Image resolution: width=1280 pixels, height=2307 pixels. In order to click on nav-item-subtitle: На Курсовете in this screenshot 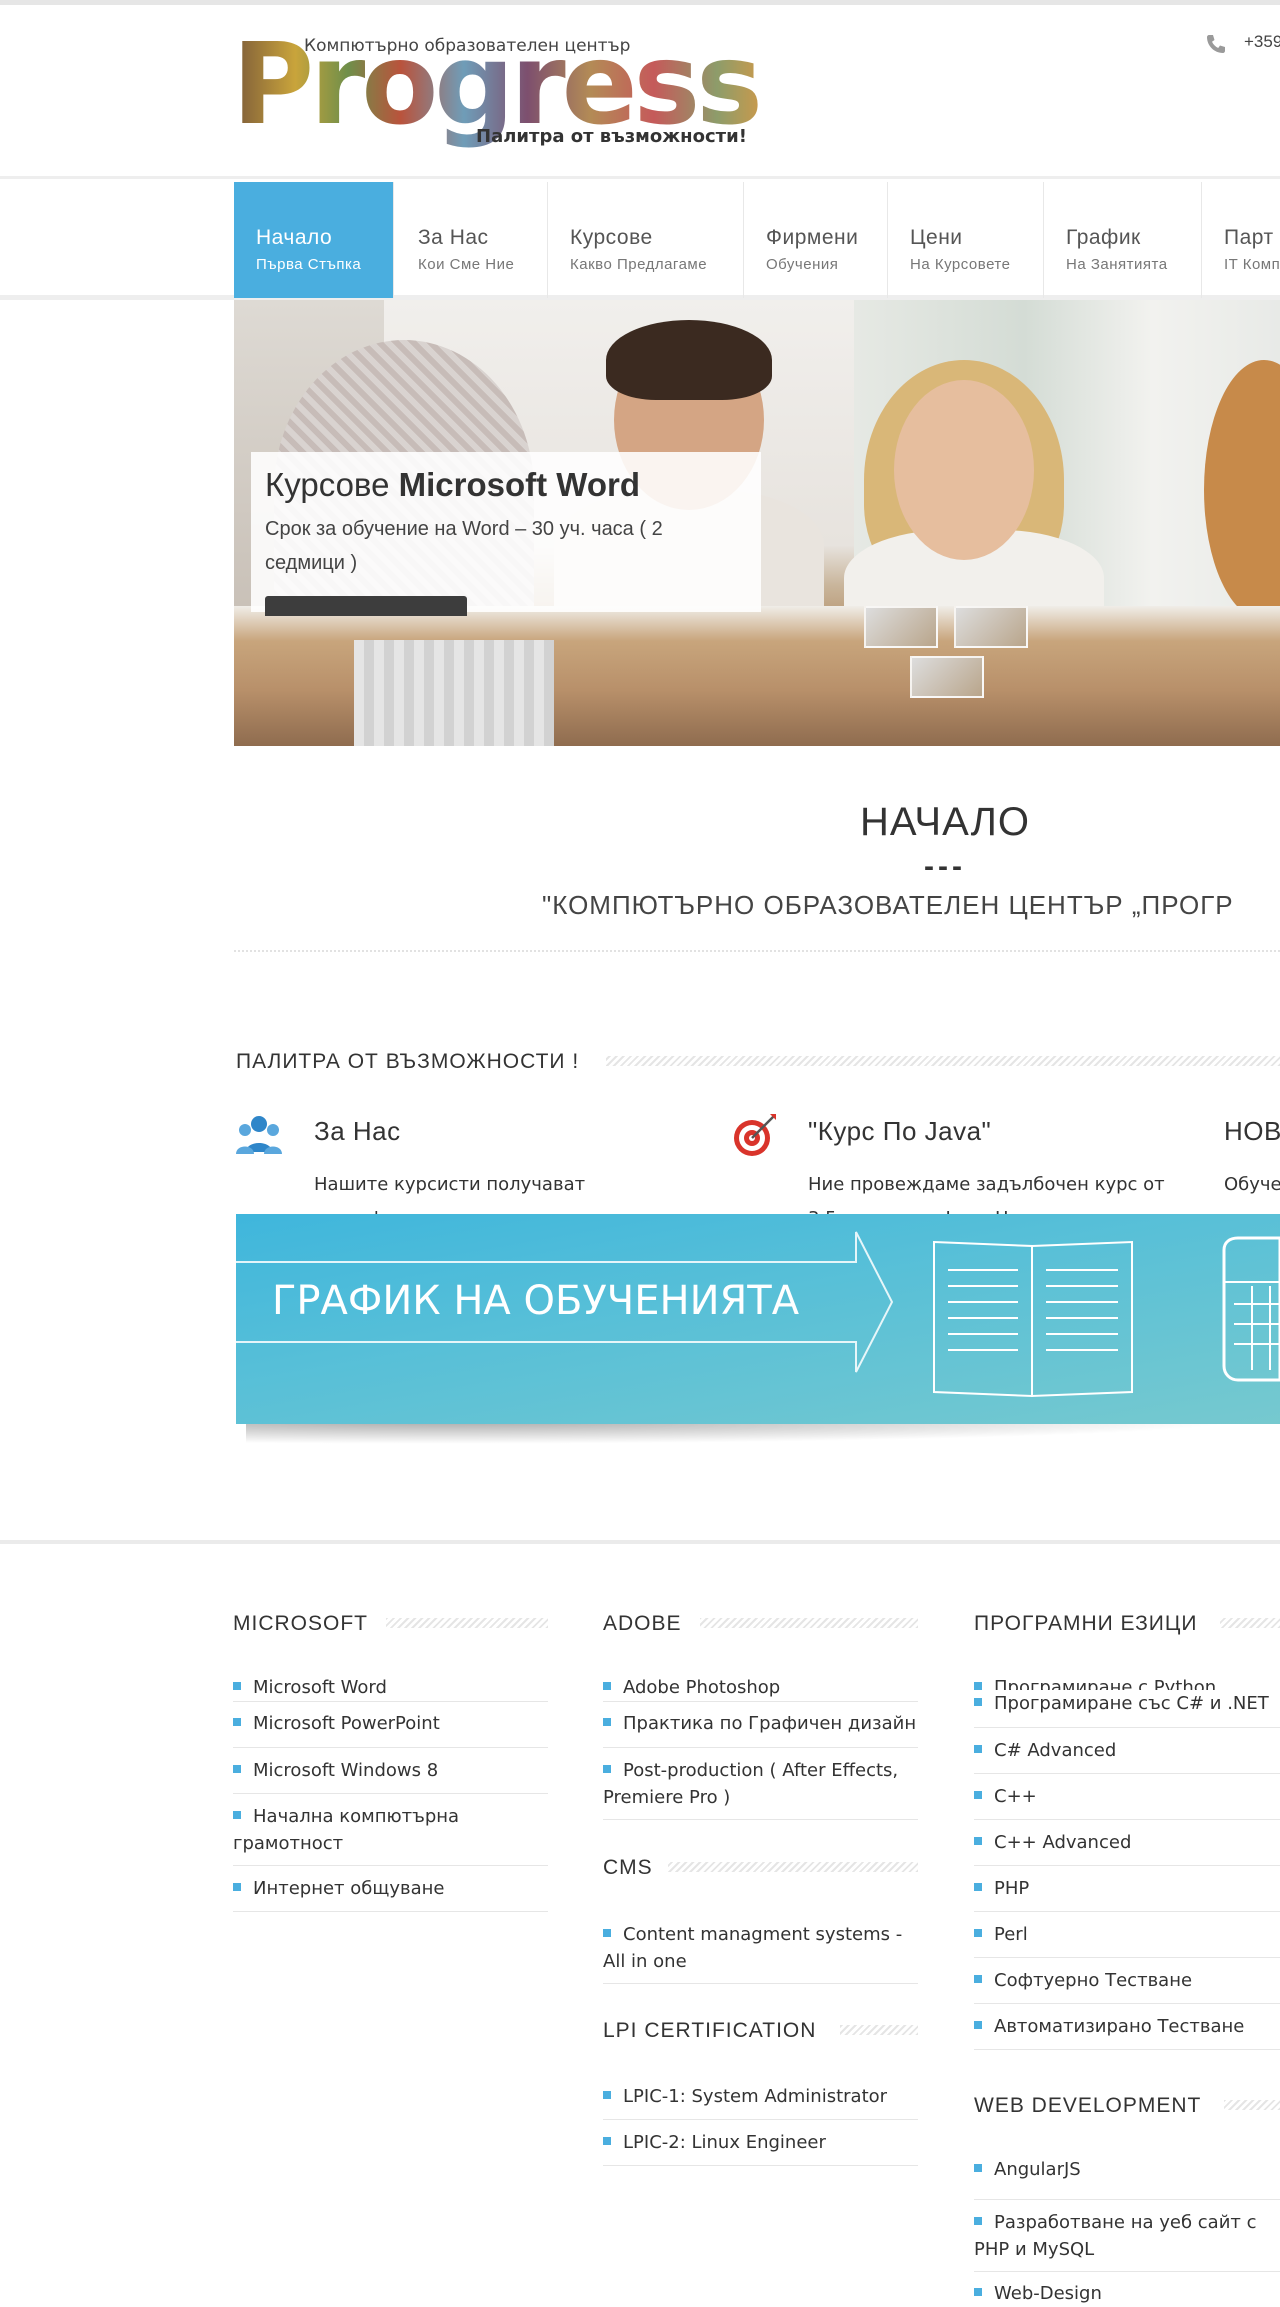, I will do `click(960, 264)`.